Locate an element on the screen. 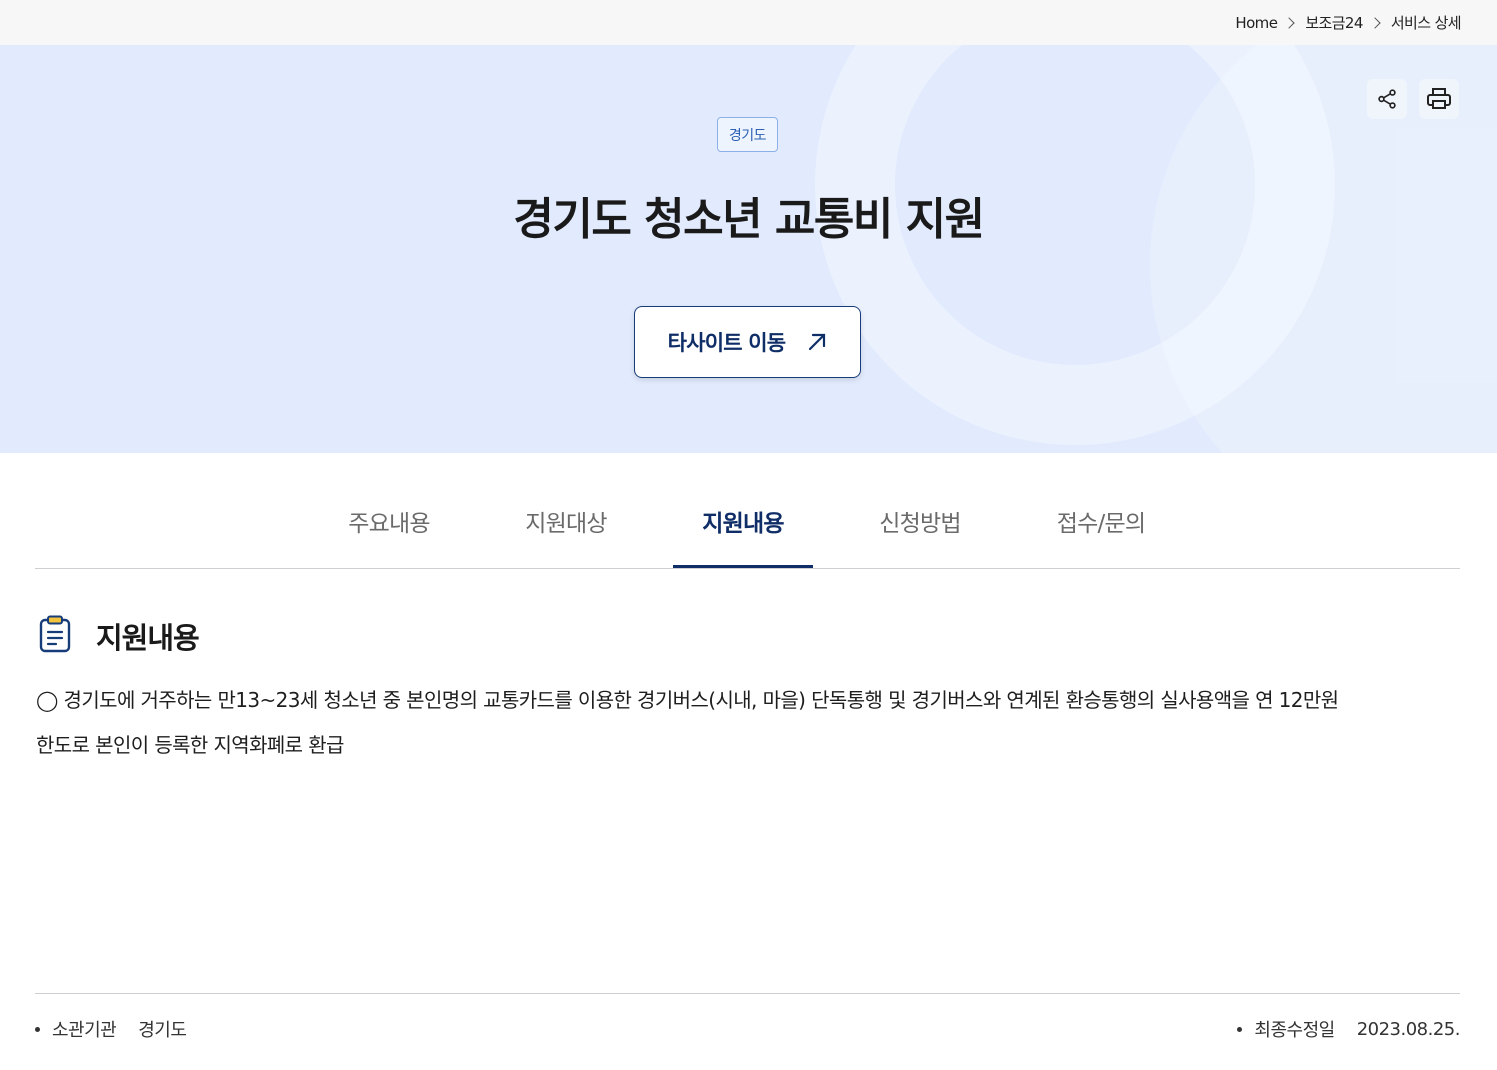 This screenshot has height=1070, width=1497. clipboard-icon is located at coordinates (55, 634).